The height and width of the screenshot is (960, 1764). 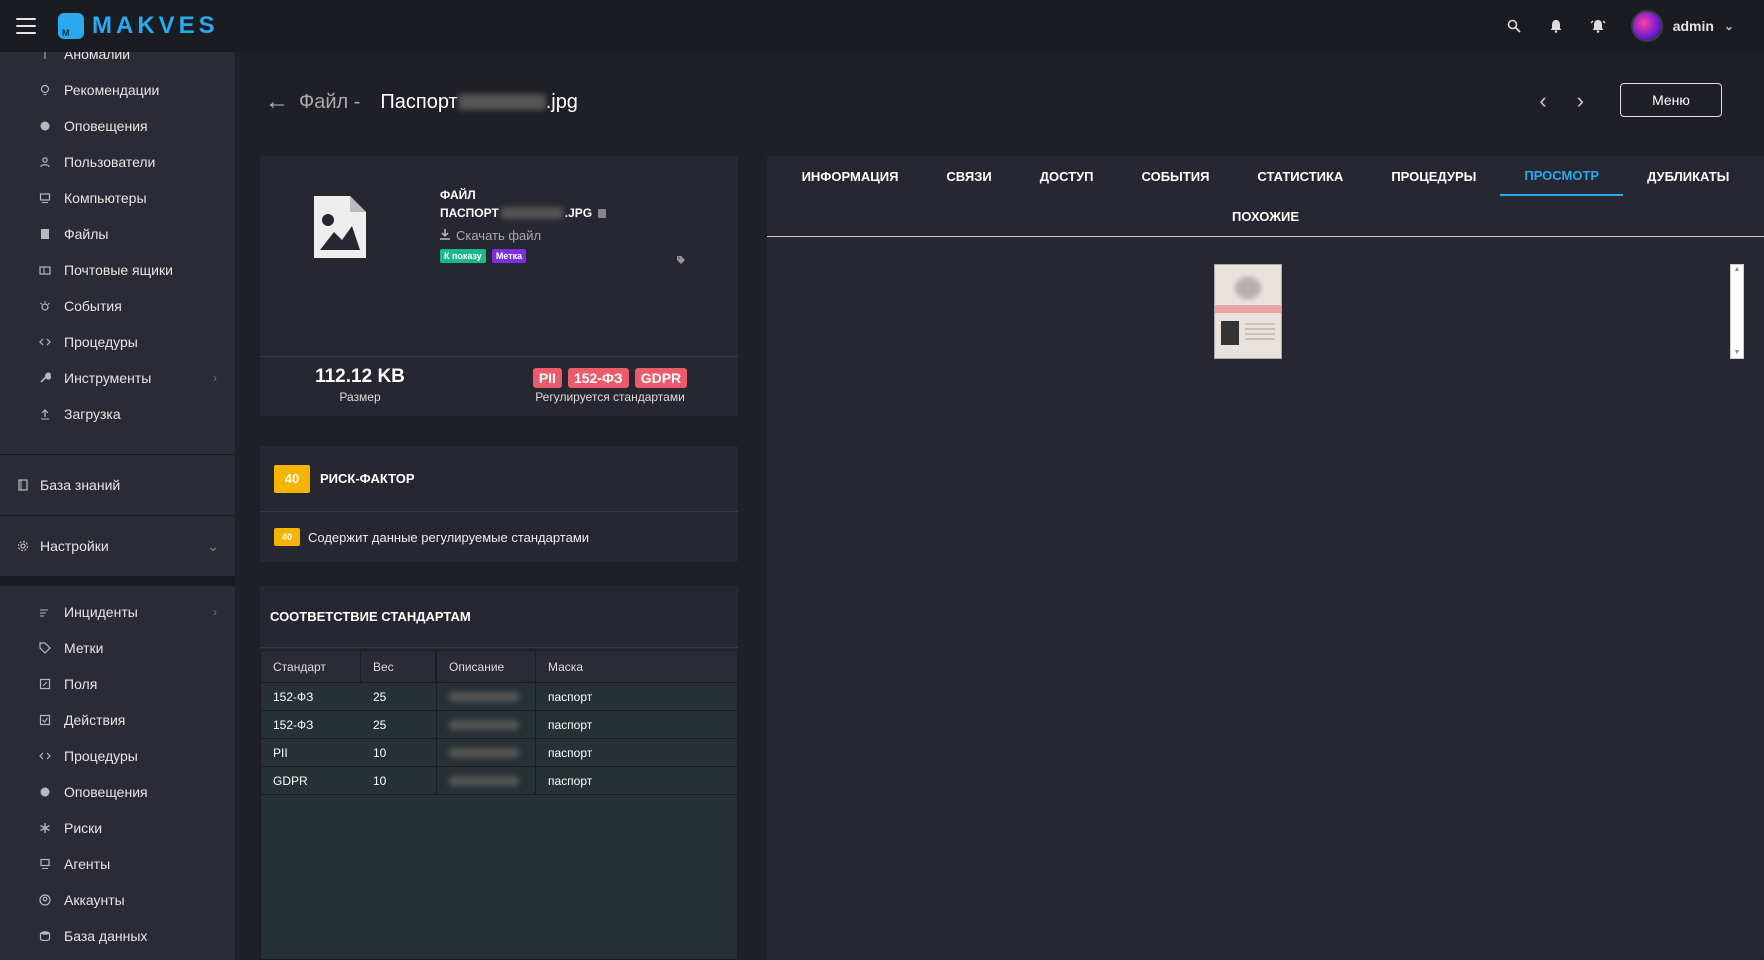 I want to click on column-header: Описание, so click(x=486, y=666).